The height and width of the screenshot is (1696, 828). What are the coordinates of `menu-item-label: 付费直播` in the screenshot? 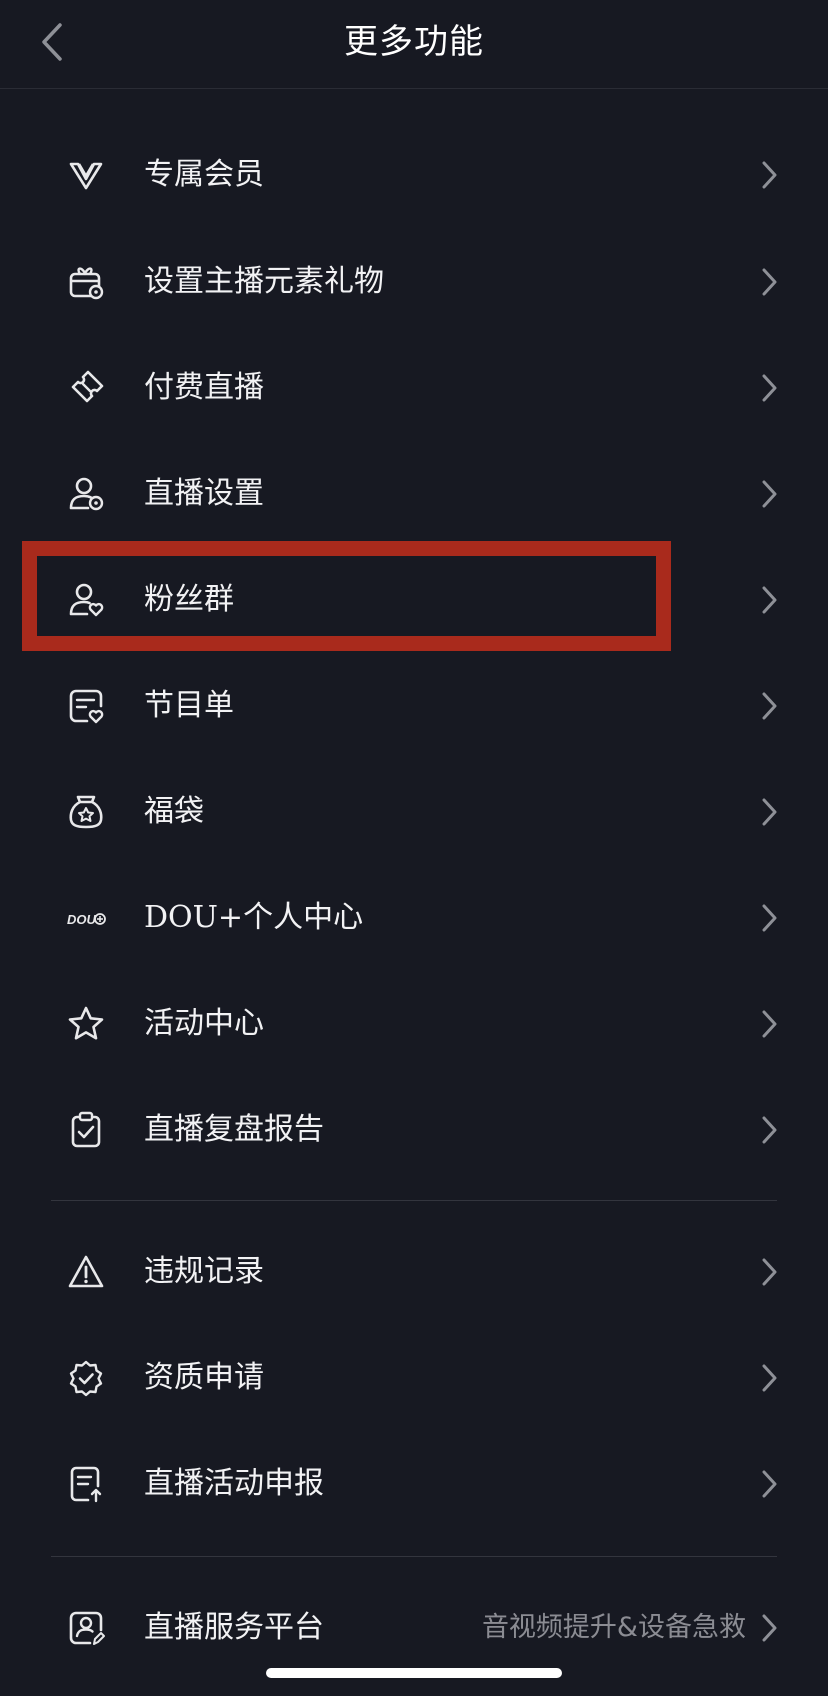 It's located at (204, 387).